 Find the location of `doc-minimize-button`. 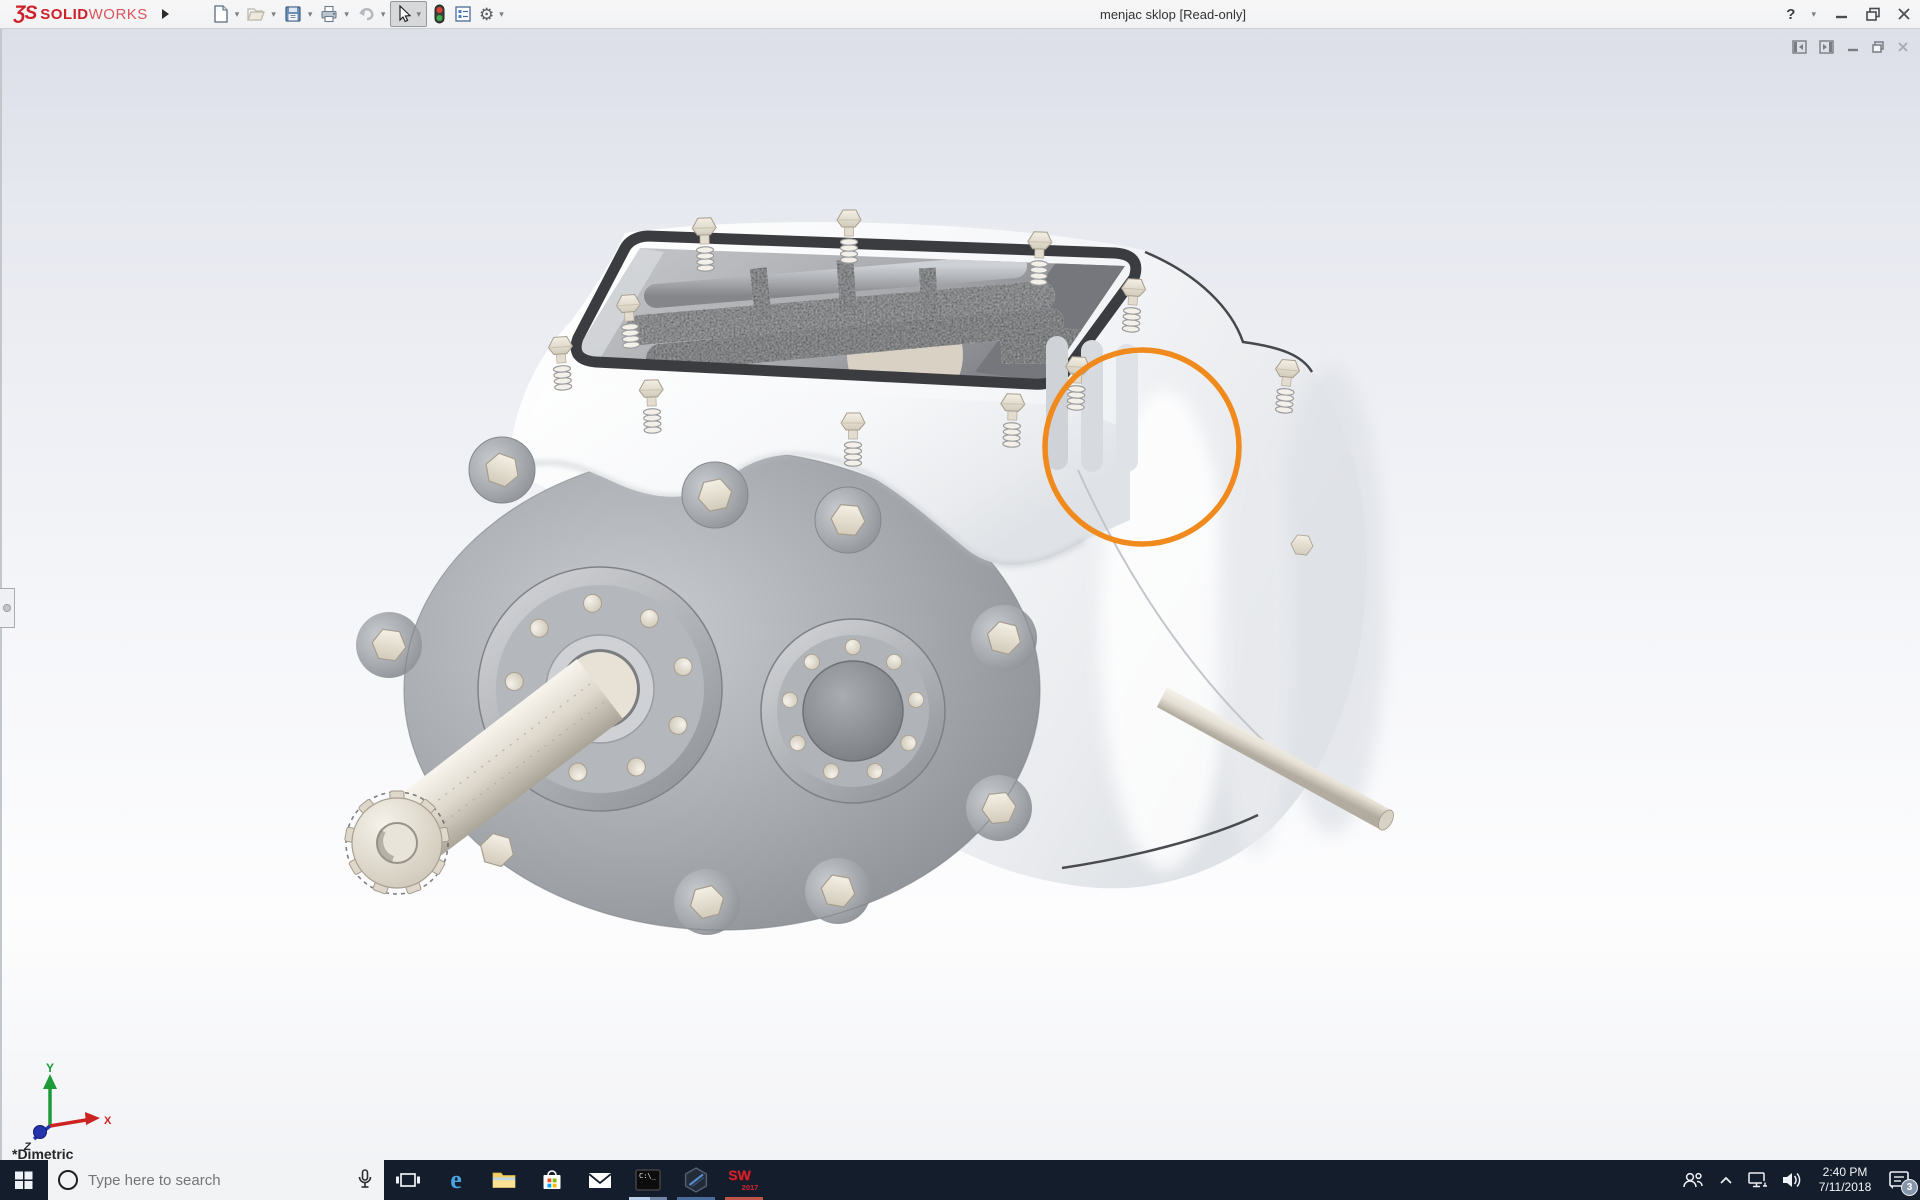

doc-minimize-button is located at coordinates (1853, 47).